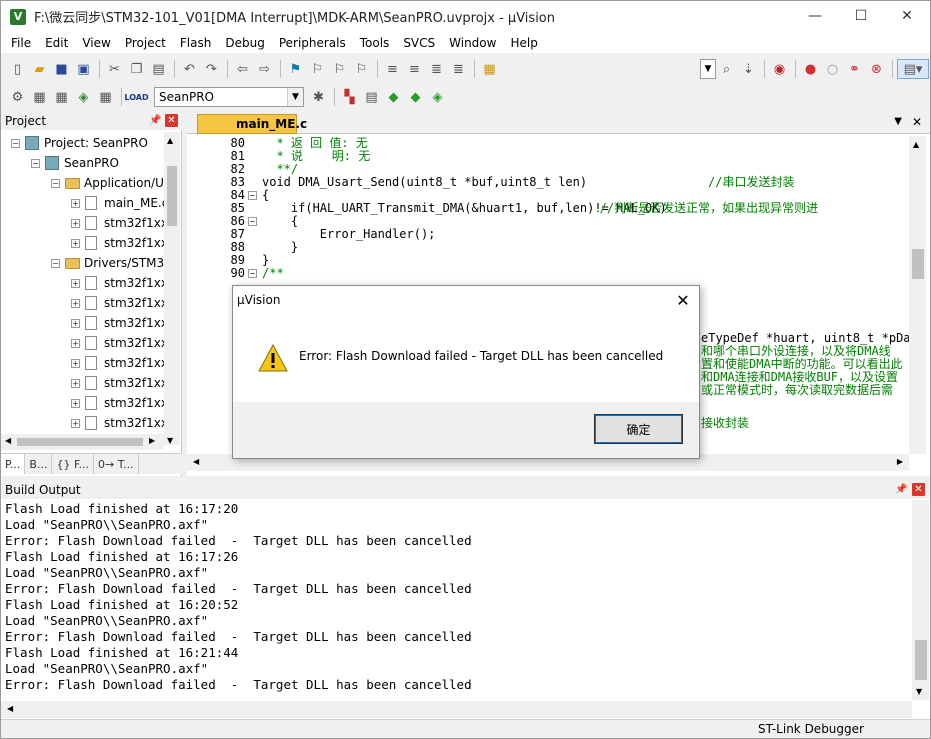 Image resolution: width=931 pixels, height=739 pixels. Describe the element at coordinates (415, 97) in the screenshot. I see `select-packs-icon: ◆` at that location.